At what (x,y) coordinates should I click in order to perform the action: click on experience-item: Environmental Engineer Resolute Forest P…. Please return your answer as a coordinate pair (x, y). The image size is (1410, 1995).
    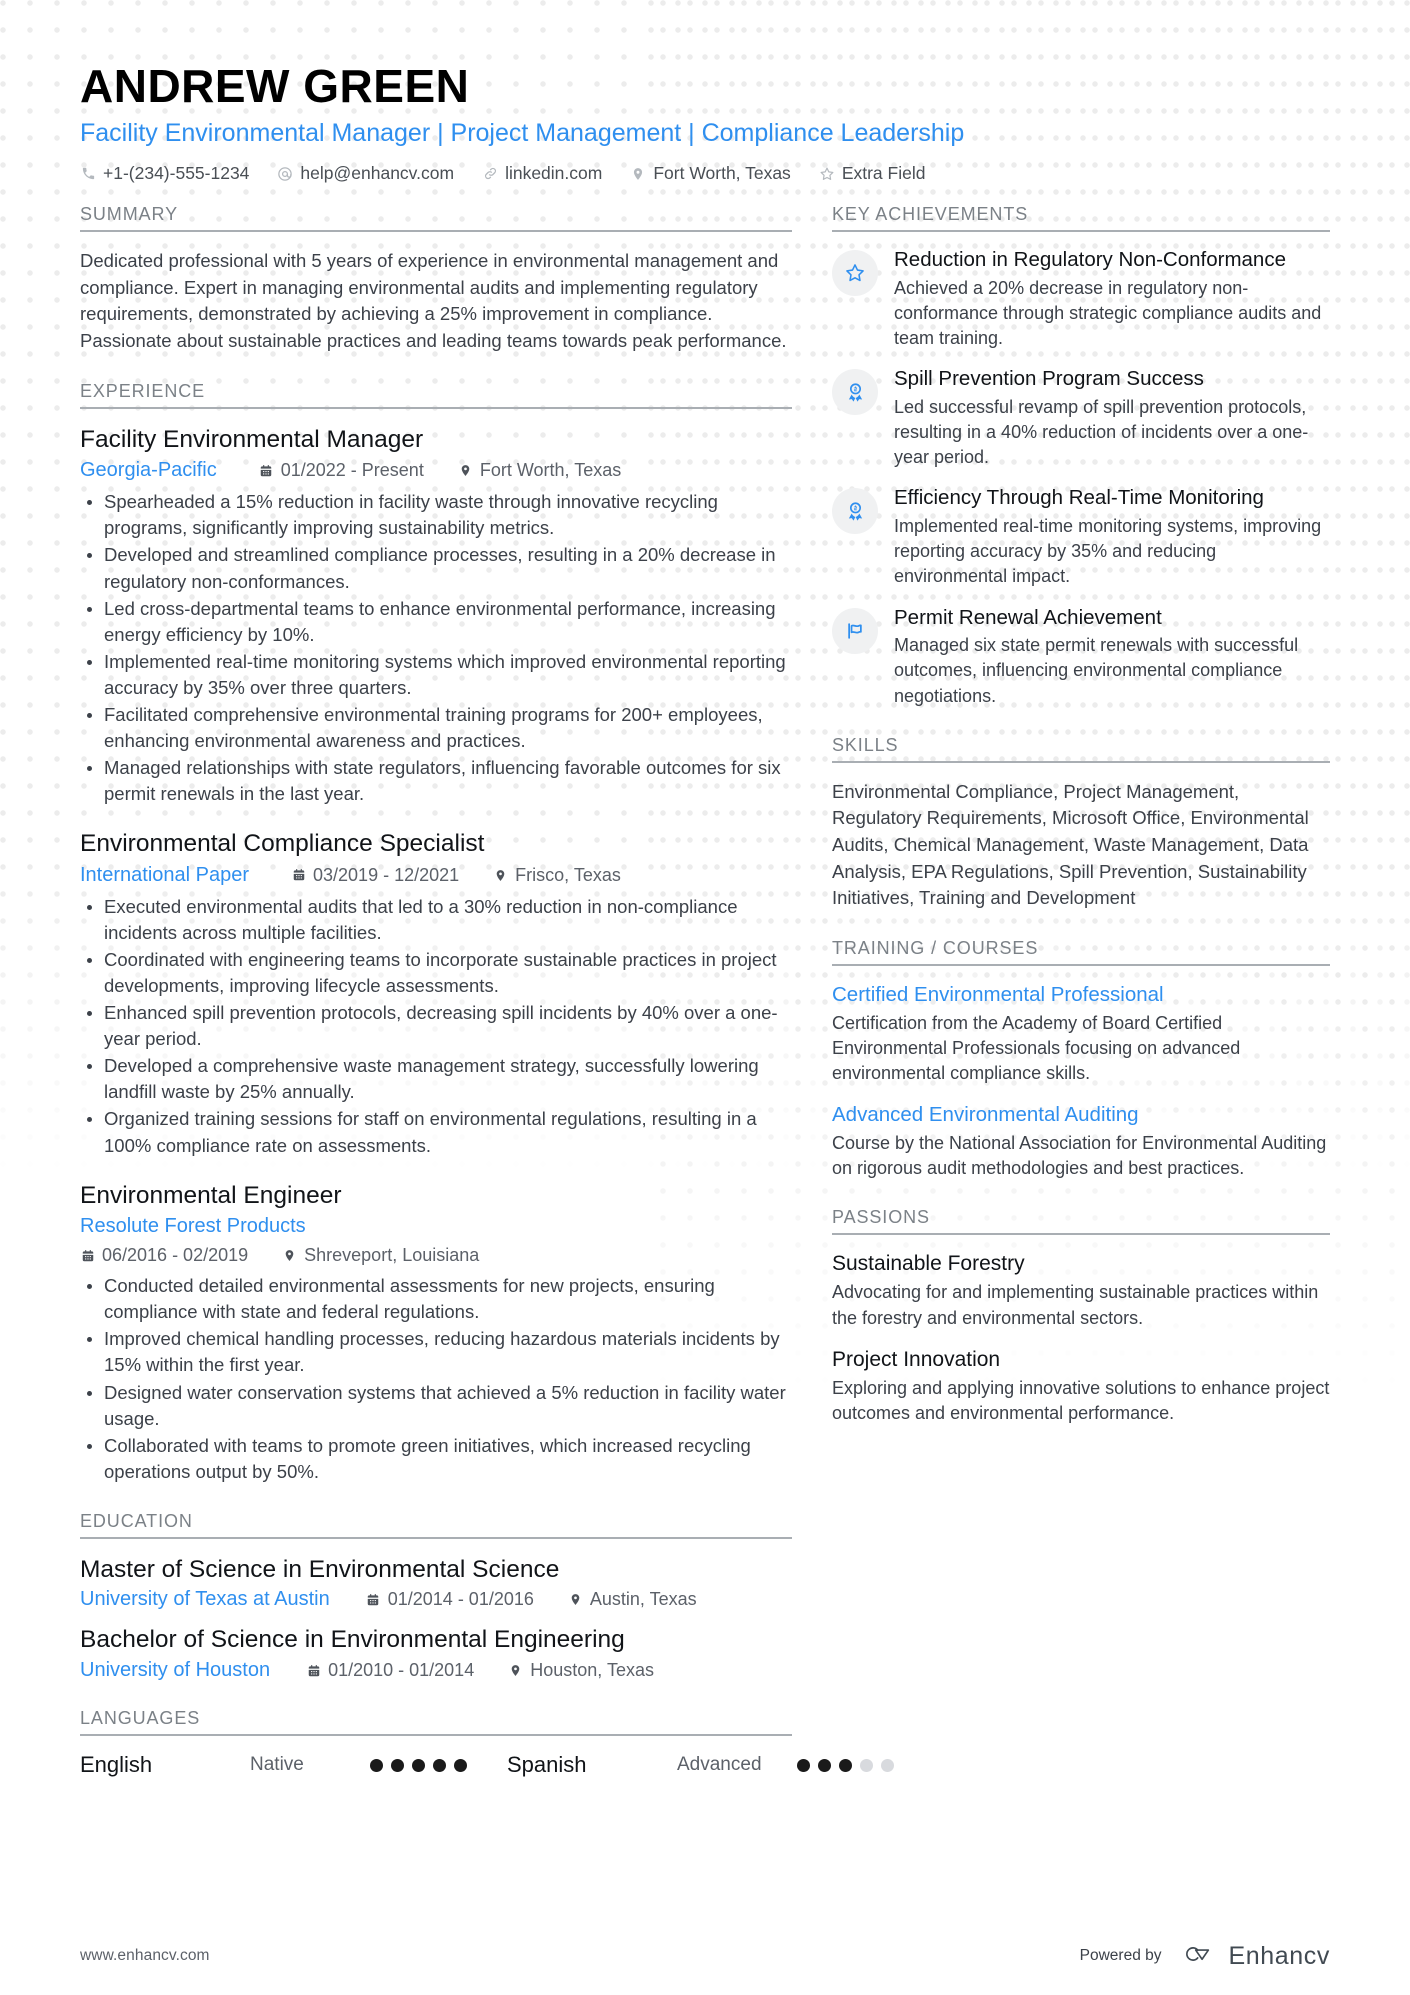
    Looking at the image, I should click on (436, 1333).